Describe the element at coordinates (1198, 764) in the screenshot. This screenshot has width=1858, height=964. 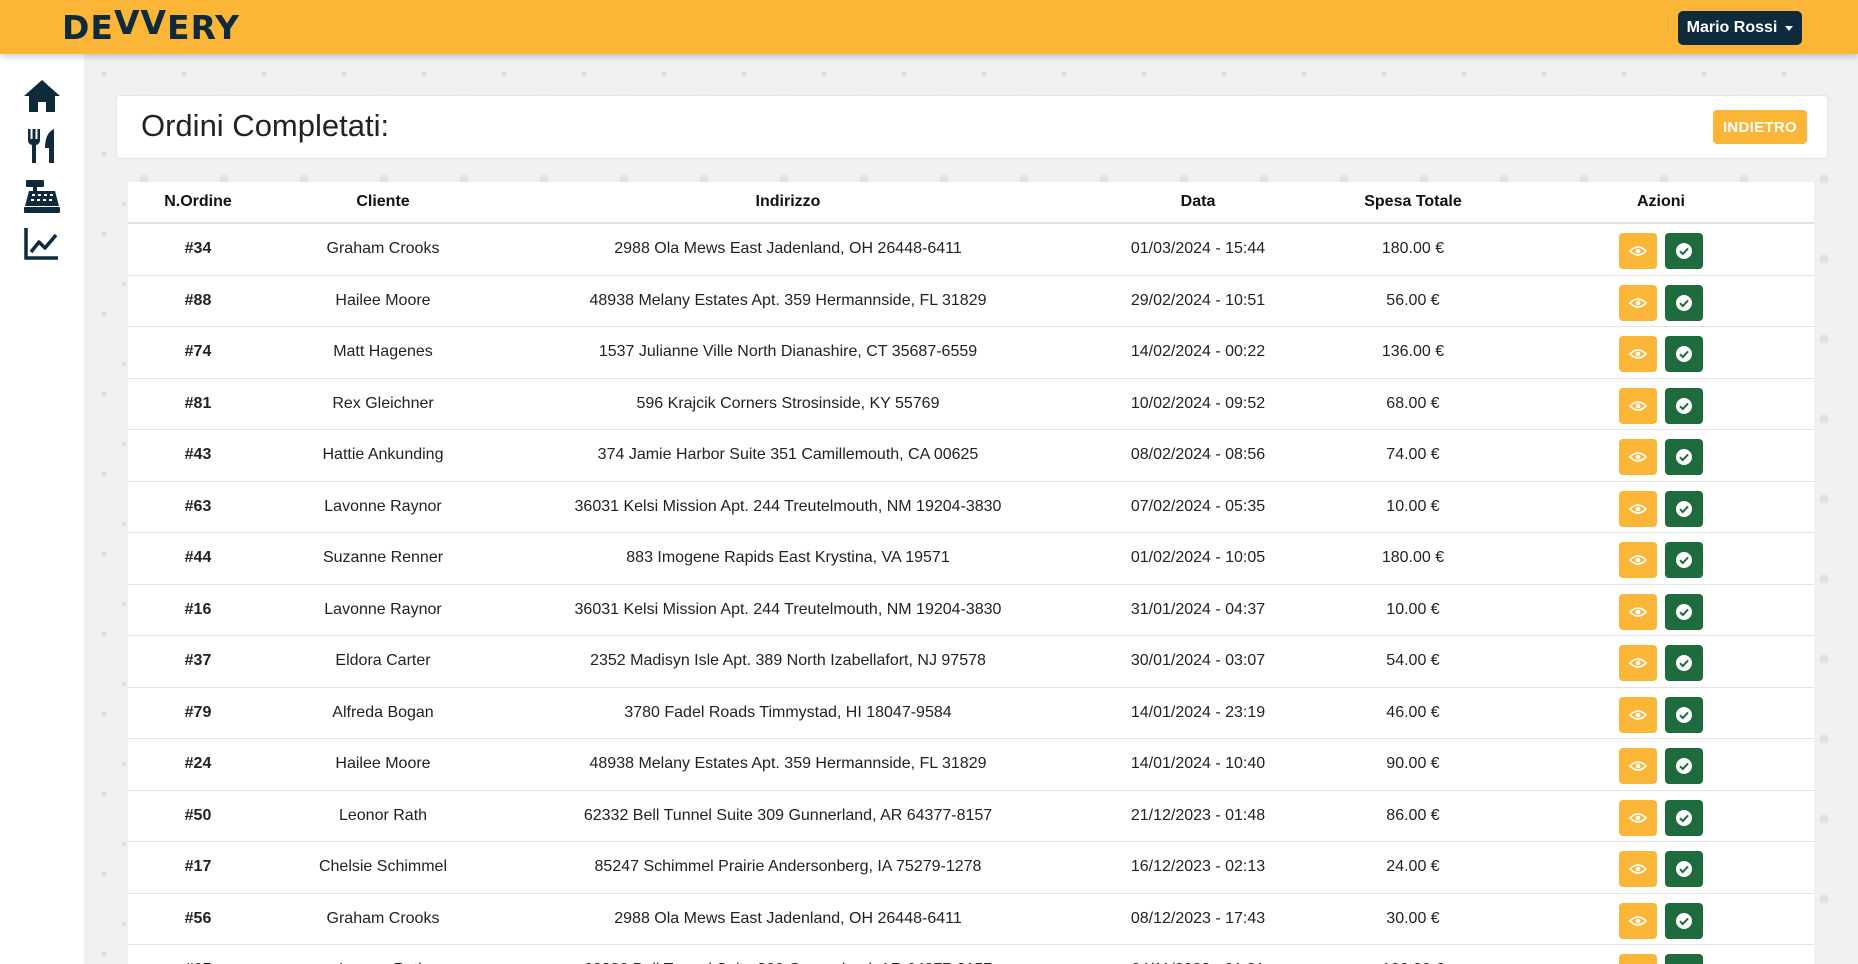
I see `order-date: 14/01/2024 - 10:40` at that location.